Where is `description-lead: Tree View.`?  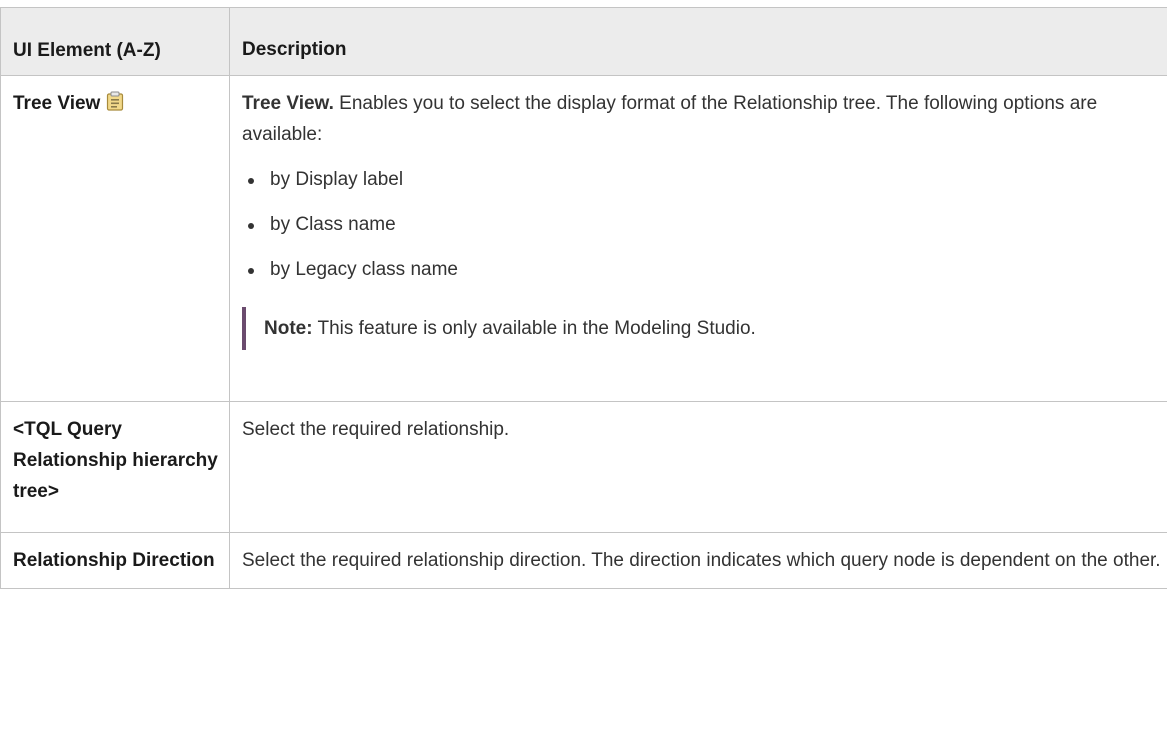 description-lead: Tree View. is located at coordinates (288, 103).